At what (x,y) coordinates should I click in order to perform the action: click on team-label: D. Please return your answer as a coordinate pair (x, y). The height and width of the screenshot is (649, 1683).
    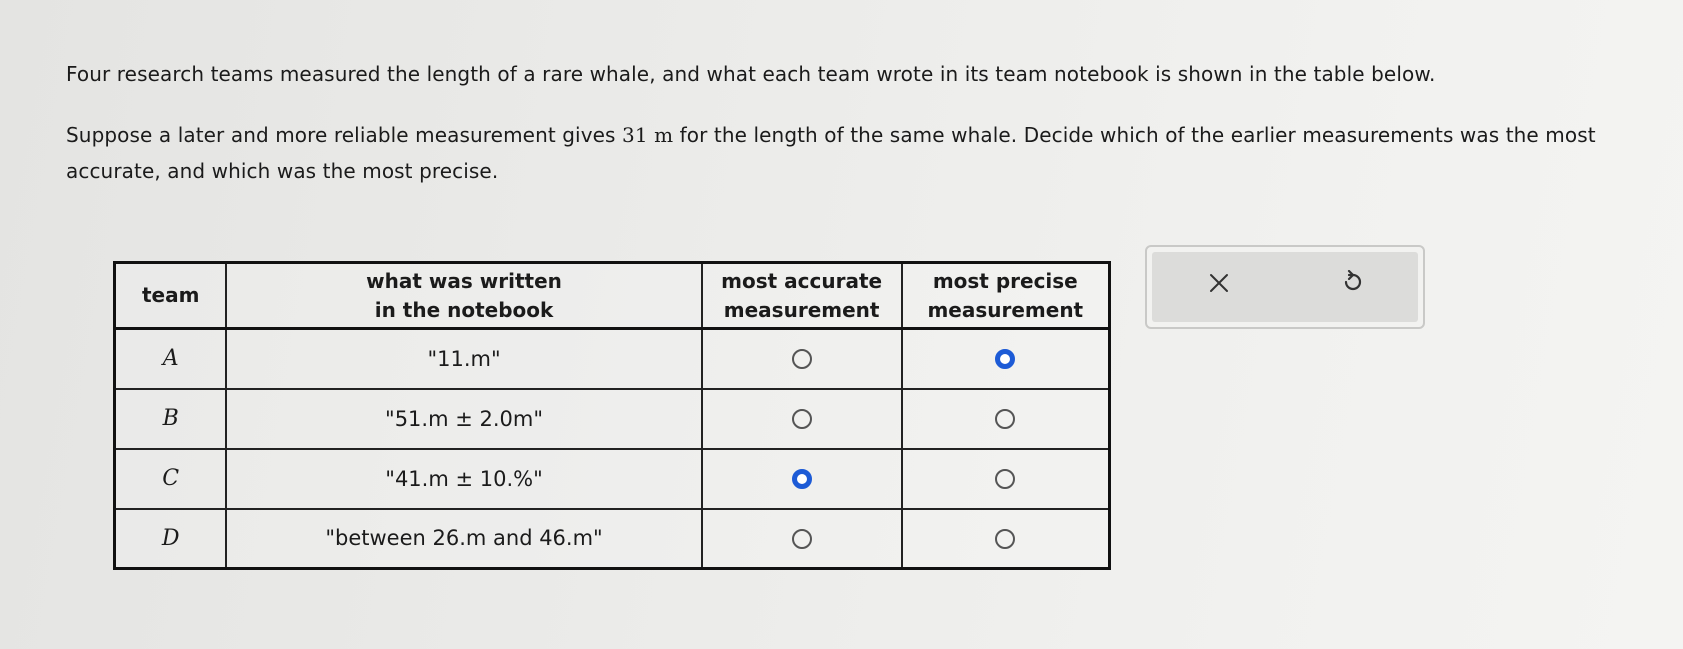
    Looking at the image, I should click on (170, 538).